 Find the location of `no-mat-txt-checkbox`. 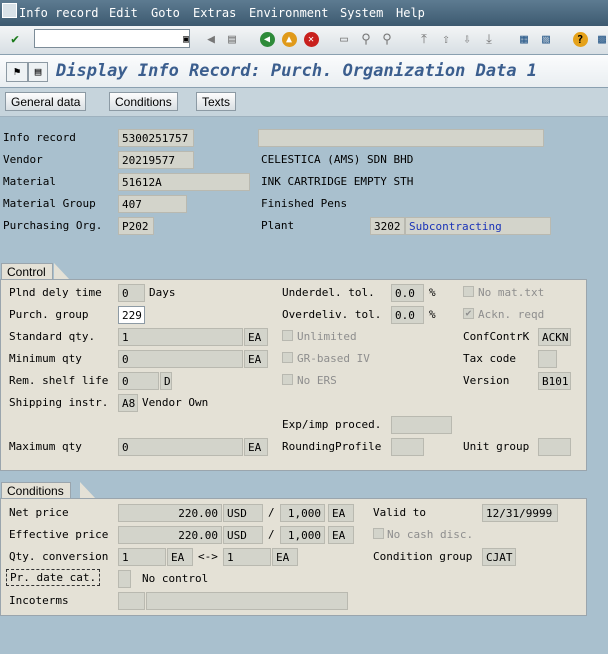

no-mat-txt-checkbox is located at coordinates (468, 291).